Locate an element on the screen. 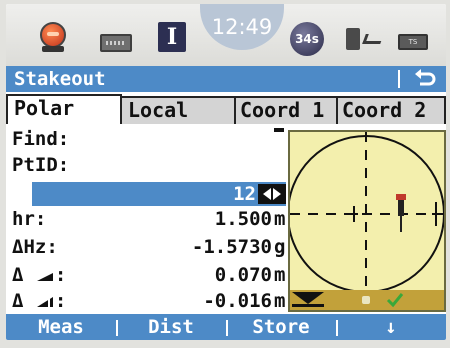 The width and height of the screenshot is (450, 348). delta-hz-label: ΔHz: is located at coordinates (35, 247).